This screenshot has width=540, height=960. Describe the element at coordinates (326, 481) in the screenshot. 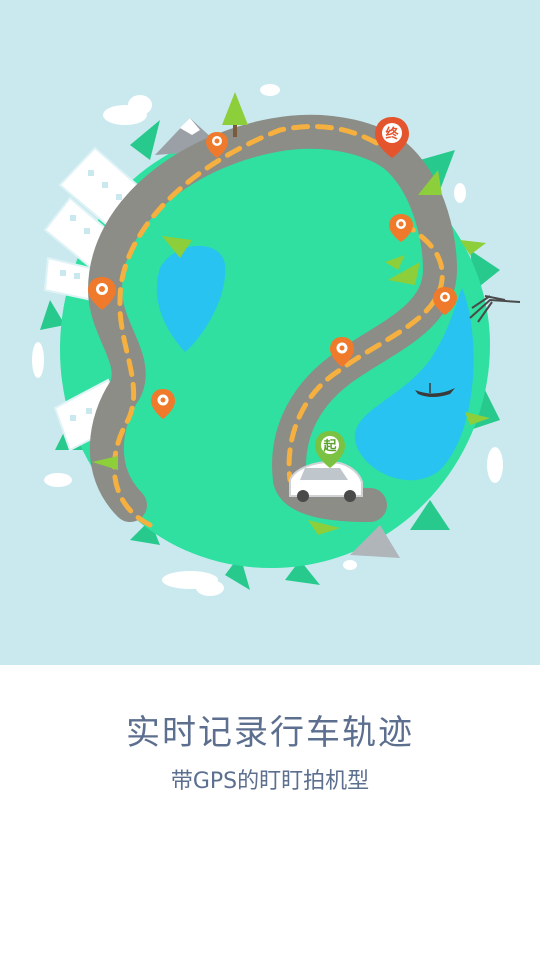

I see `car-icon` at that location.